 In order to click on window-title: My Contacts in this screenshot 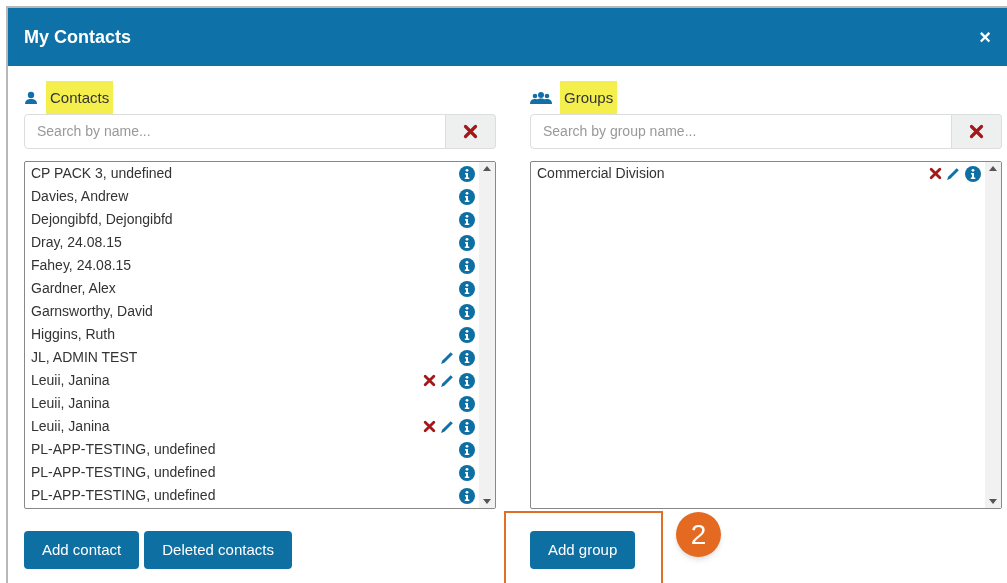, I will do `click(77, 37)`.